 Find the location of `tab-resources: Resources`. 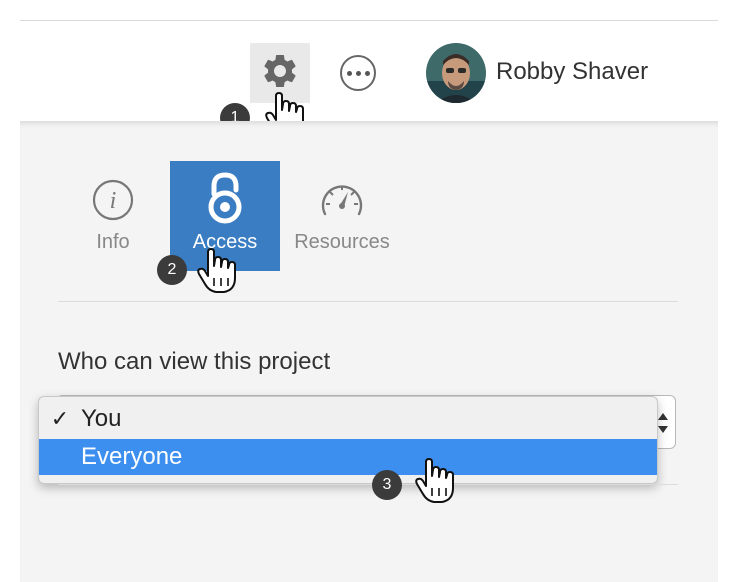

tab-resources: Resources is located at coordinates (342, 216).